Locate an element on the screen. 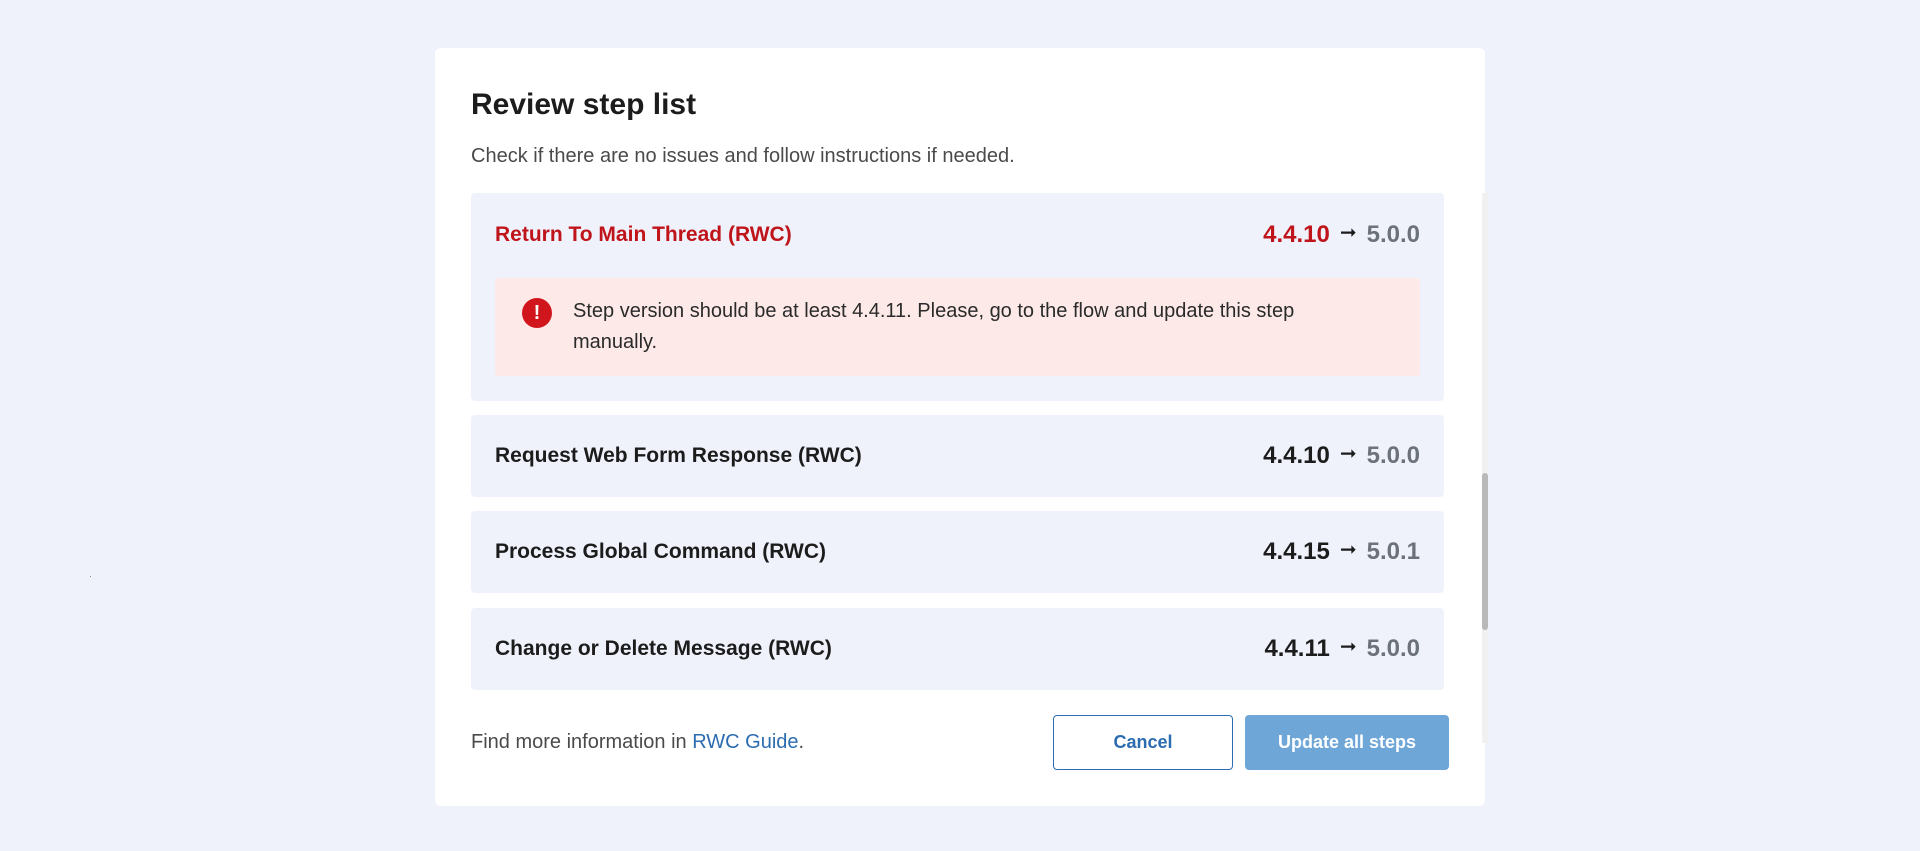 This screenshot has height=851, width=1920. dialog-title: Review step list is located at coordinates (584, 104).